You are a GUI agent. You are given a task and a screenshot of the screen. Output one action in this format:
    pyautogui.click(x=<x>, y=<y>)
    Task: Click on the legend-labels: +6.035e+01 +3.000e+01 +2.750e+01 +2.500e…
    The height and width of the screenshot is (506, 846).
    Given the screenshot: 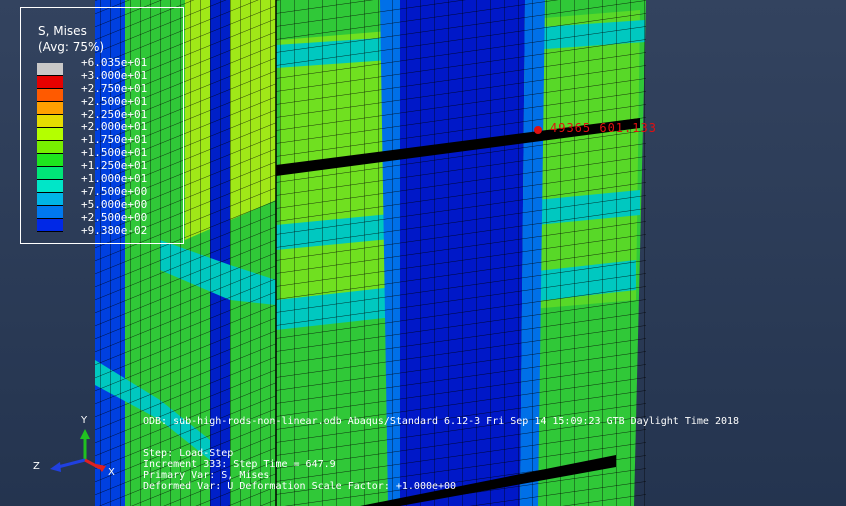 What is the action you would take?
    pyautogui.click(x=114, y=146)
    